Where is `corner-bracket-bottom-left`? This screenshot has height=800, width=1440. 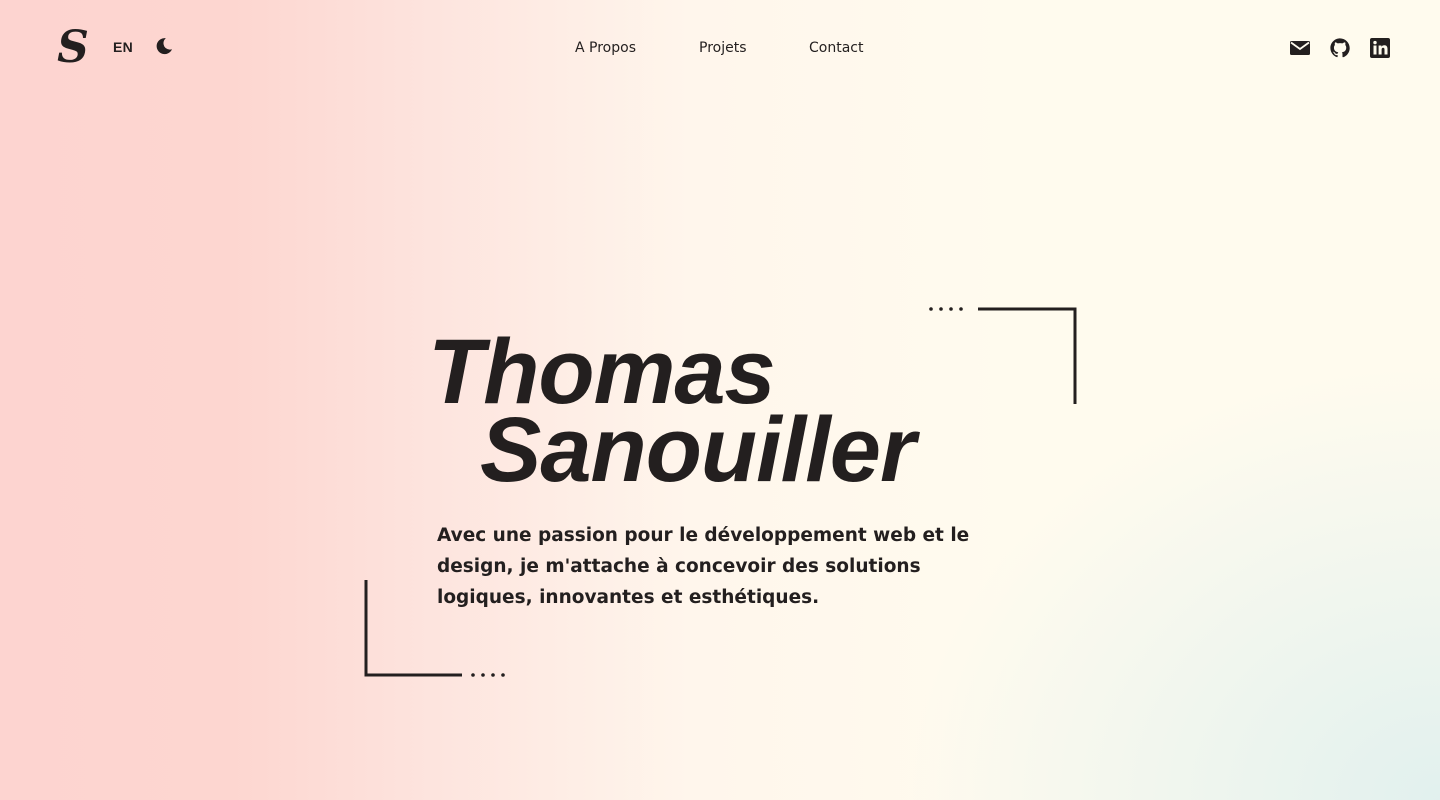
corner-bracket-bottom-left is located at coordinates (434, 628).